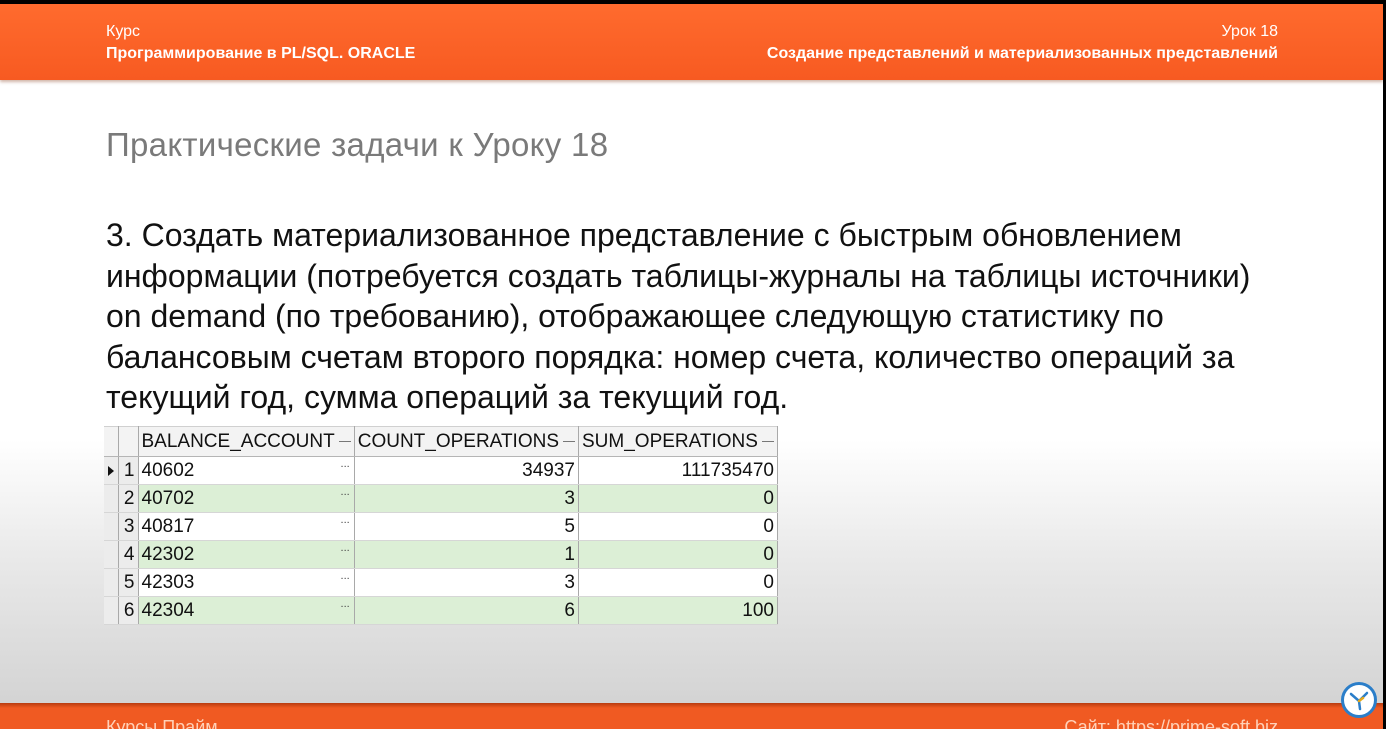 Image resolution: width=1386 pixels, height=729 pixels. I want to click on footer-brand: Курсы Прайм, so click(162, 723).